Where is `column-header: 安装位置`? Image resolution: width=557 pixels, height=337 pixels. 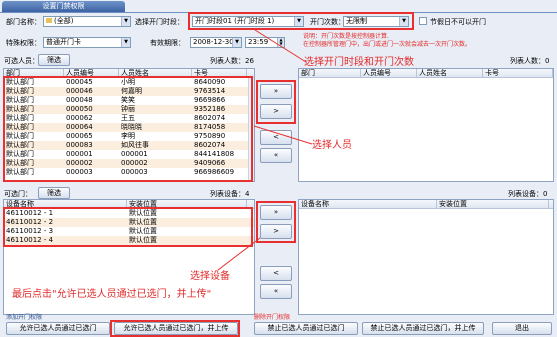 column-header: 安装位置 is located at coordinates (493, 204).